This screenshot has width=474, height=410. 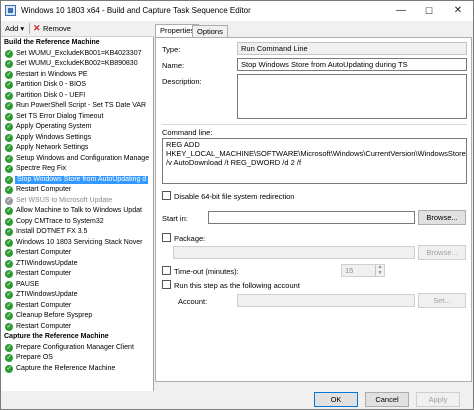 I want to click on tree-step-label: Copy CMTrace to System32, so click(x=60, y=221).